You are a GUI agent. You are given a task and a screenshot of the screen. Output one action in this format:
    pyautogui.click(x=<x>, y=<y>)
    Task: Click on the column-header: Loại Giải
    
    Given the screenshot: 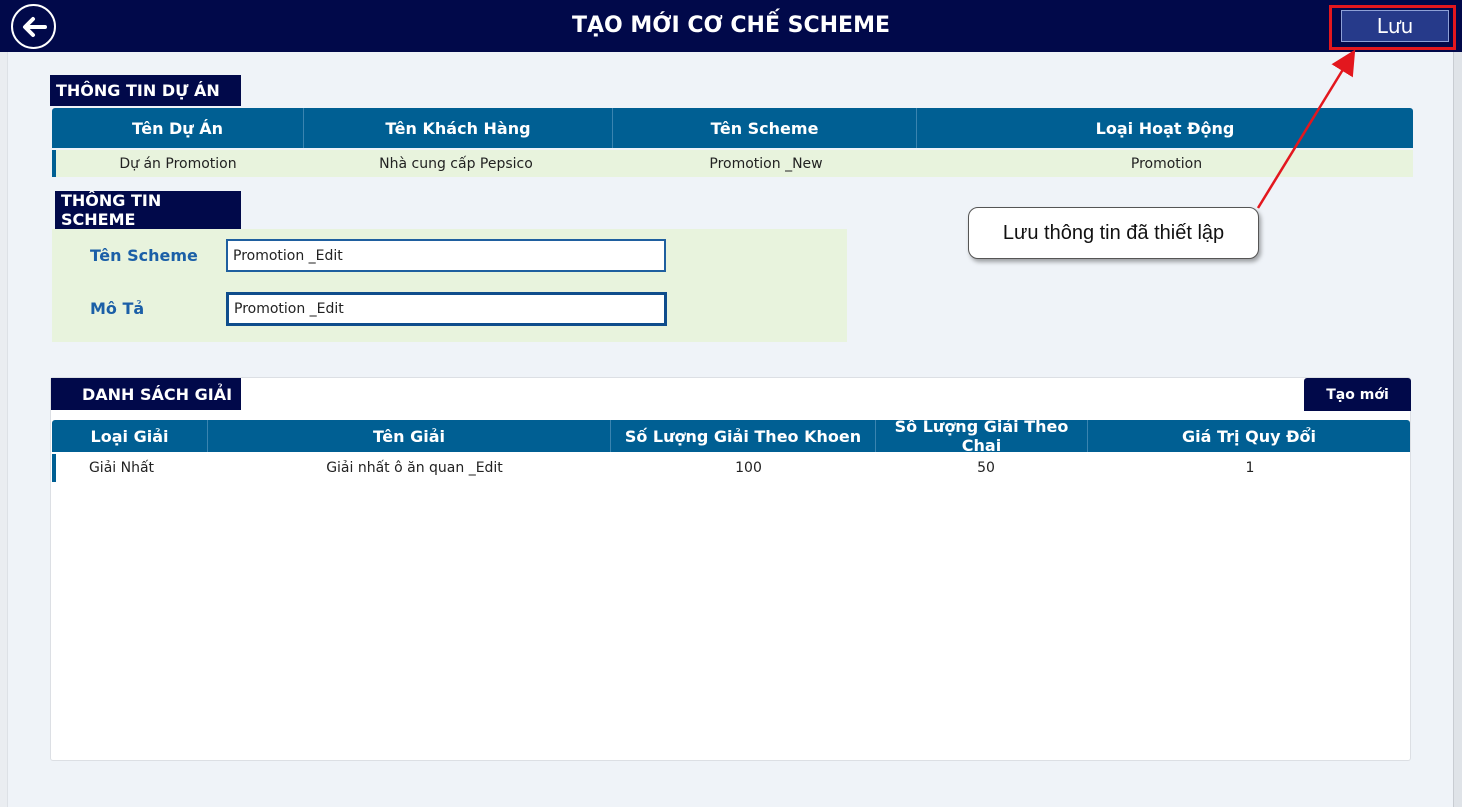 What is the action you would take?
    pyautogui.click(x=130, y=436)
    